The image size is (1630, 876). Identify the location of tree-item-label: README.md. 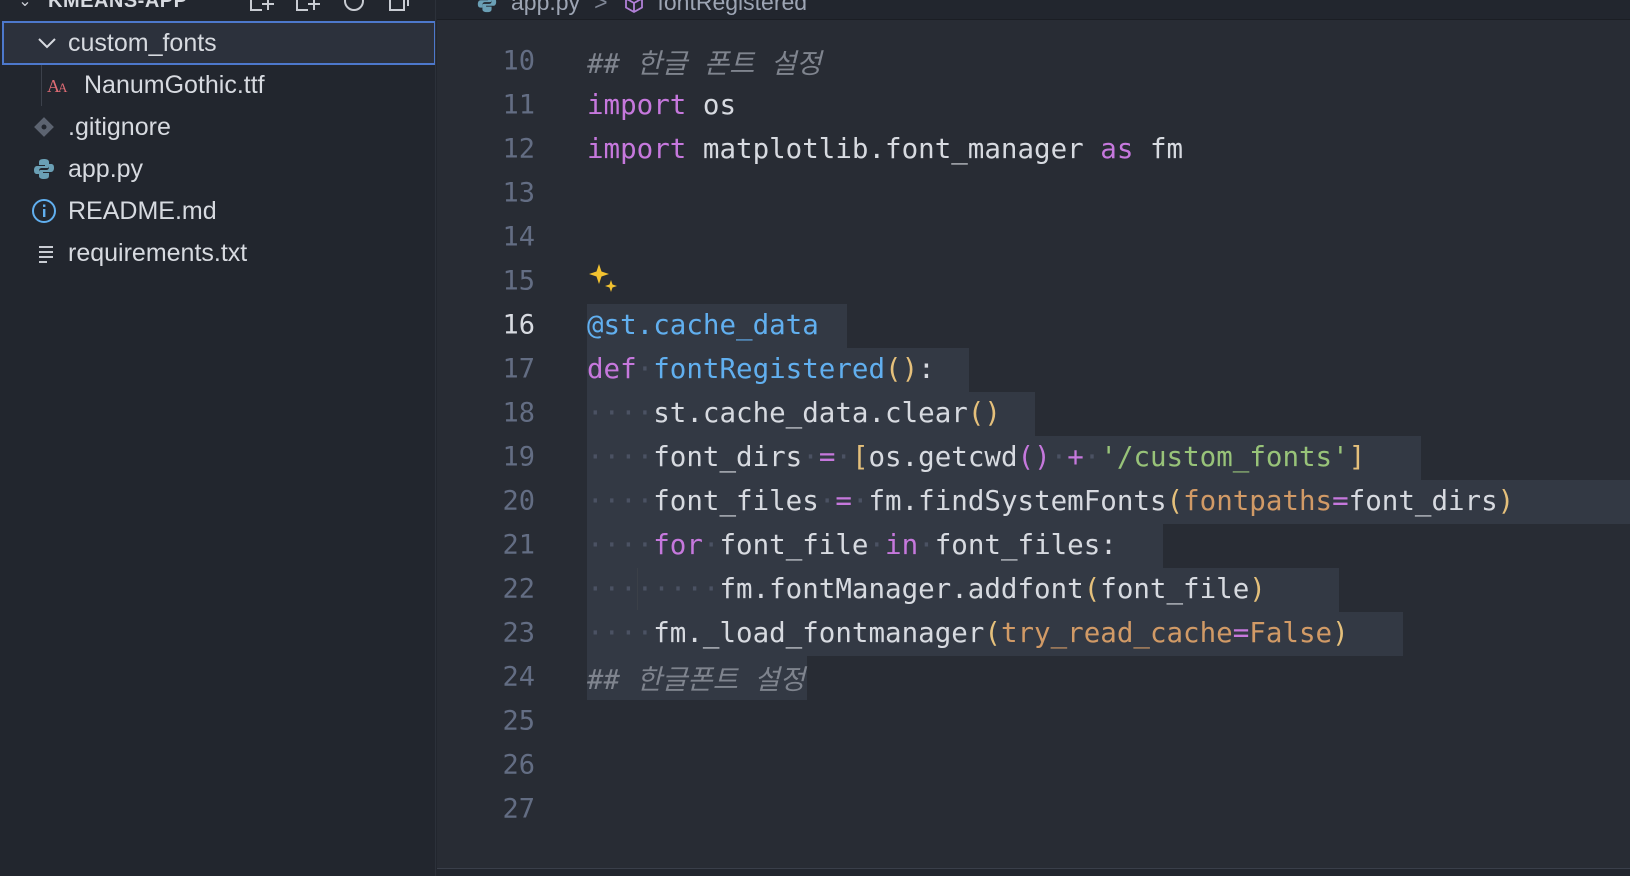
(142, 210).